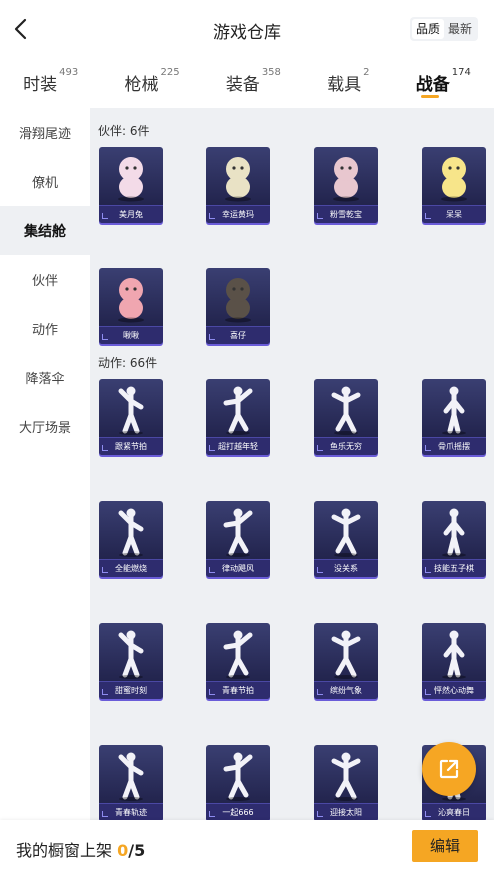  What do you see at coordinates (454, 214) in the screenshot?
I see `partner-name: 呆呆` at bounding box center [454, 214].